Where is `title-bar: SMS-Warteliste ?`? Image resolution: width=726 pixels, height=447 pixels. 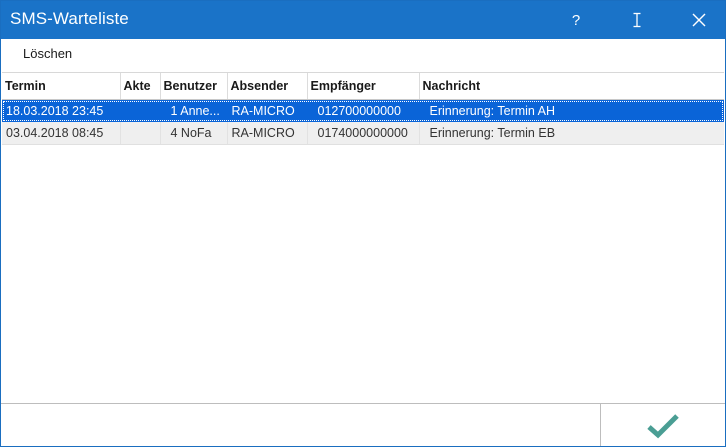
title-bar: SMS-Warteliste ? is located at coordinates (363, 20).